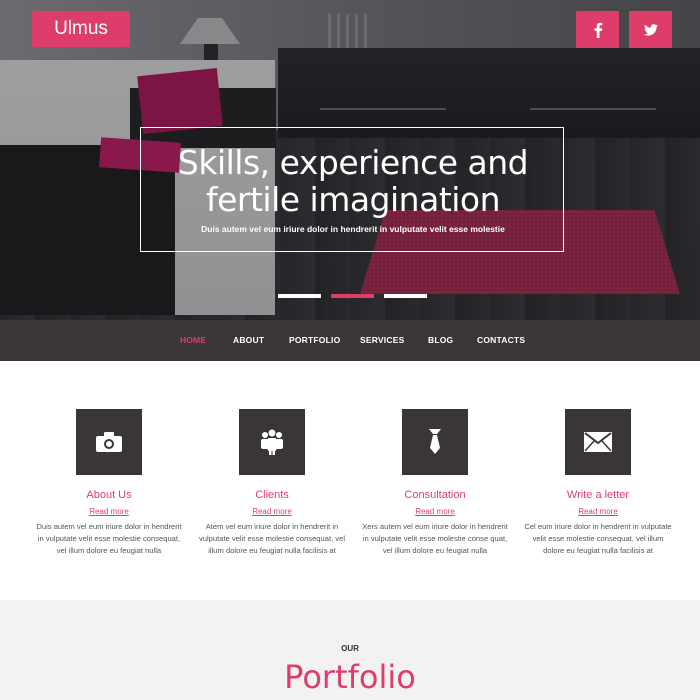  I want to click on feature-title: Clients, so click(272, 495).